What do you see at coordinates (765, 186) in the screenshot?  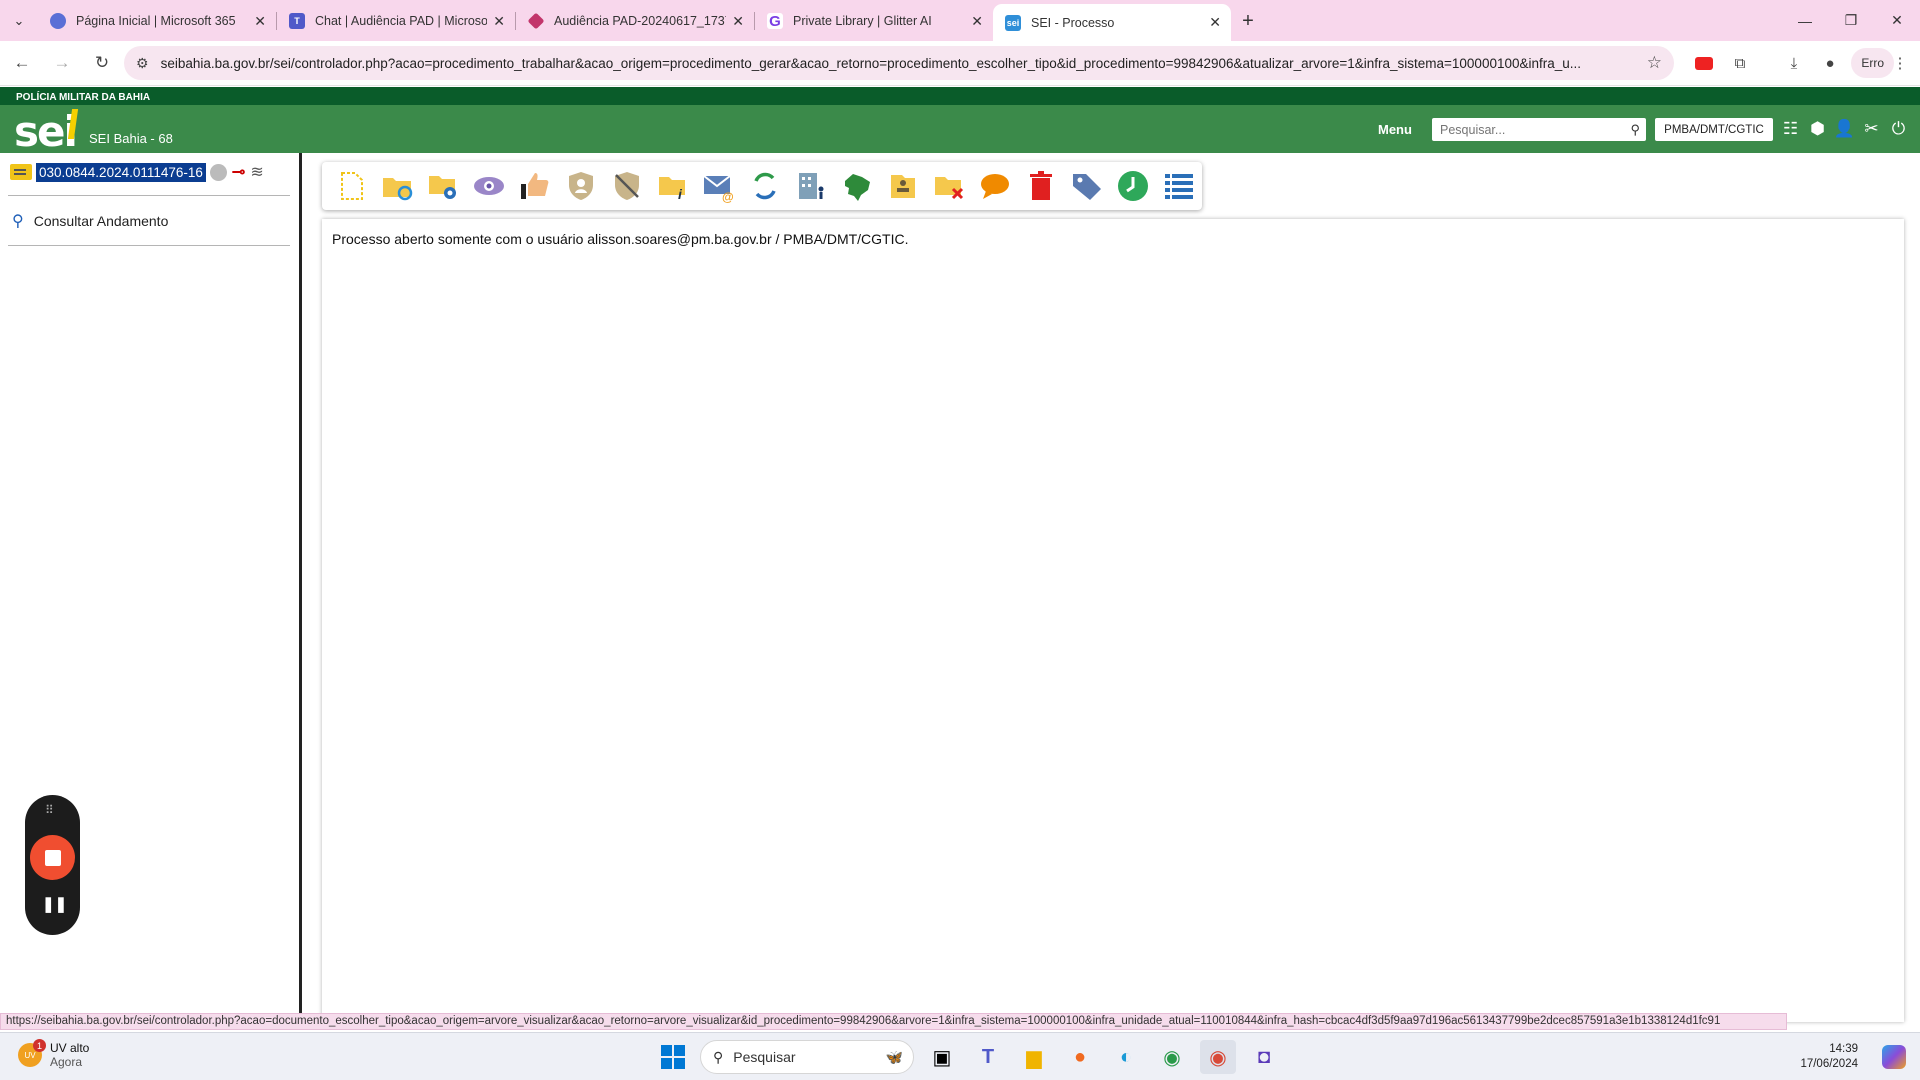 I see `refresh-icon` at bounding box center [765, 186].